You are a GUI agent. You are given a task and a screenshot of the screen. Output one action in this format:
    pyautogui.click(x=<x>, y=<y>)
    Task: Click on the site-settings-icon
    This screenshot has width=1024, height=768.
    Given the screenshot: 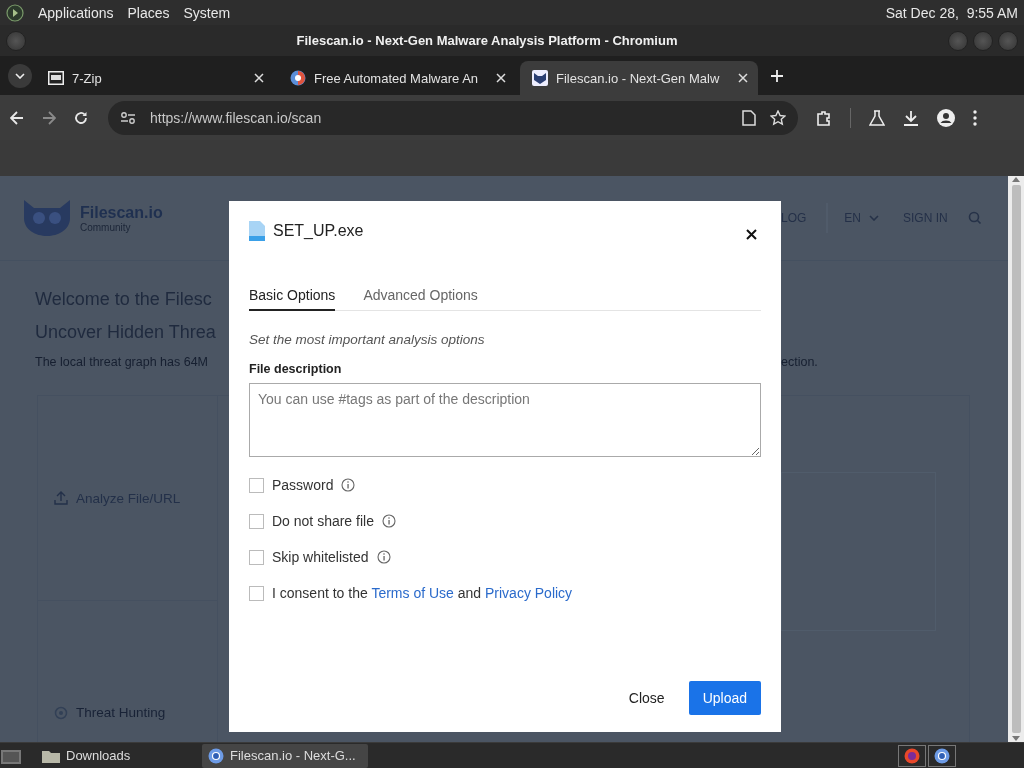 What is the action you would take?
    pyautogui.click(x=128, y=117)
    